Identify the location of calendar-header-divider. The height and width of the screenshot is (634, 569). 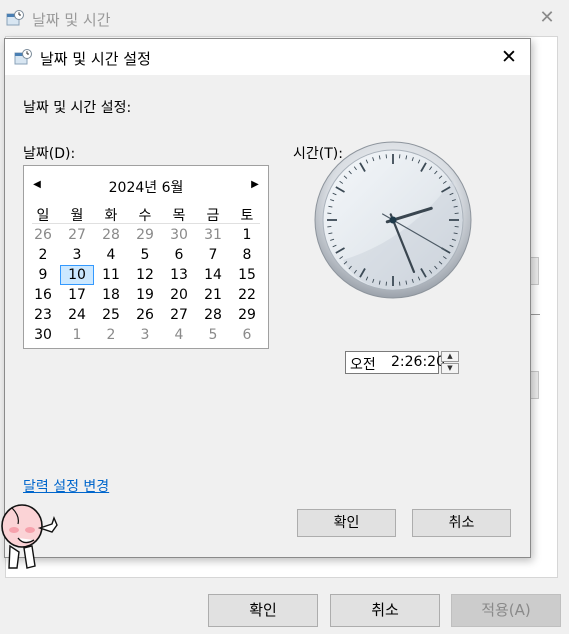
(146, 223).